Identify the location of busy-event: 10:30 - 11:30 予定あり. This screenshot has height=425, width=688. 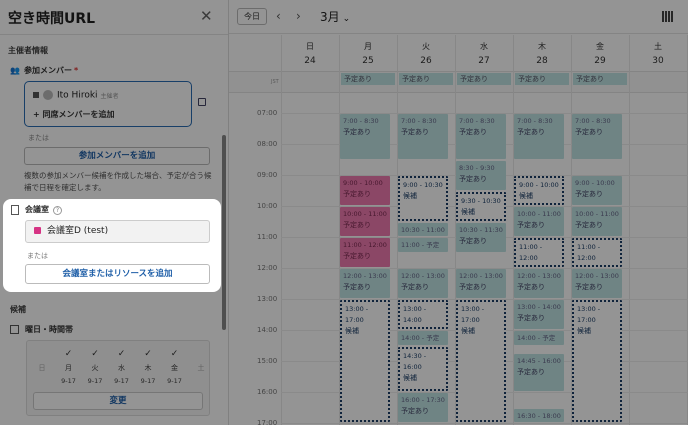
(481, 237).